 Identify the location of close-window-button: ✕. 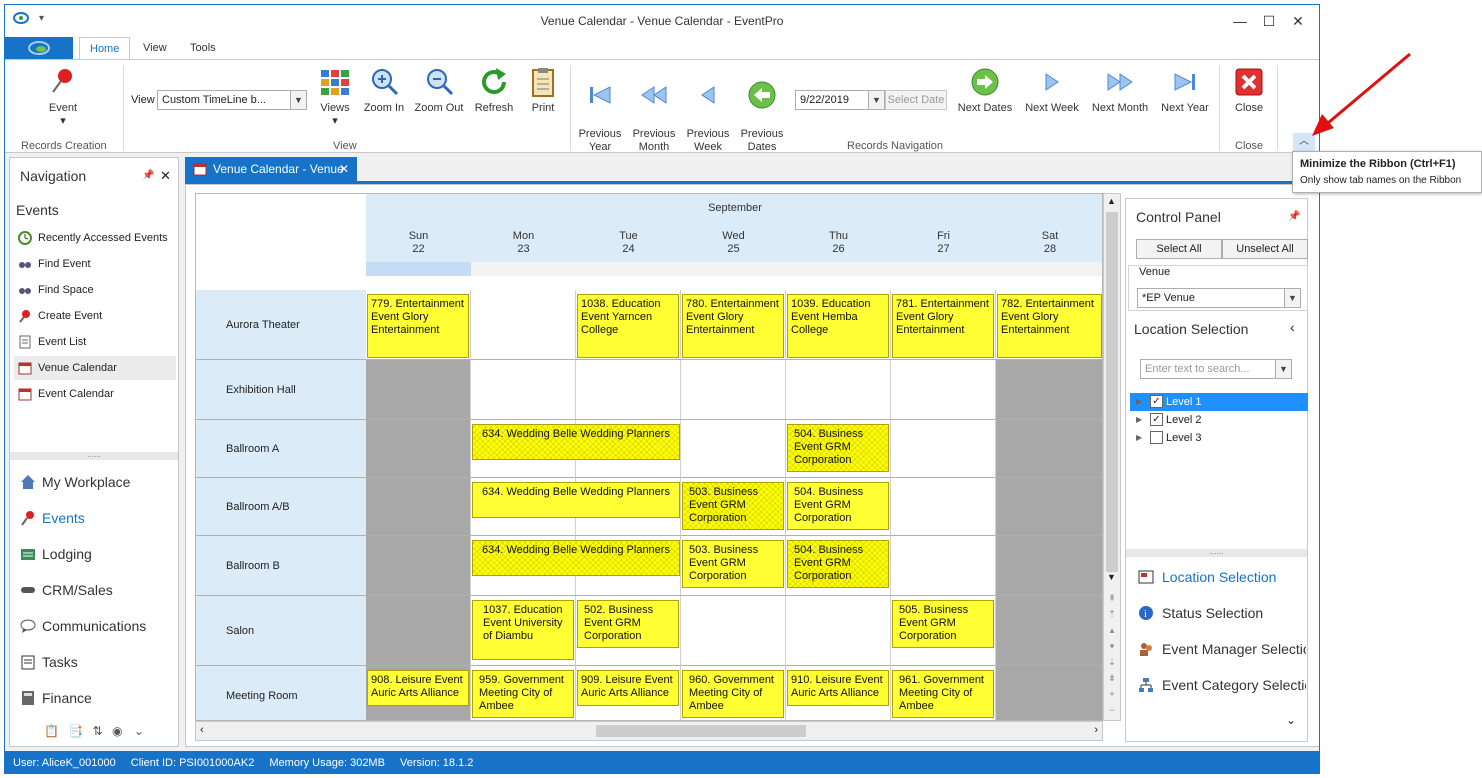
(1298, 21).